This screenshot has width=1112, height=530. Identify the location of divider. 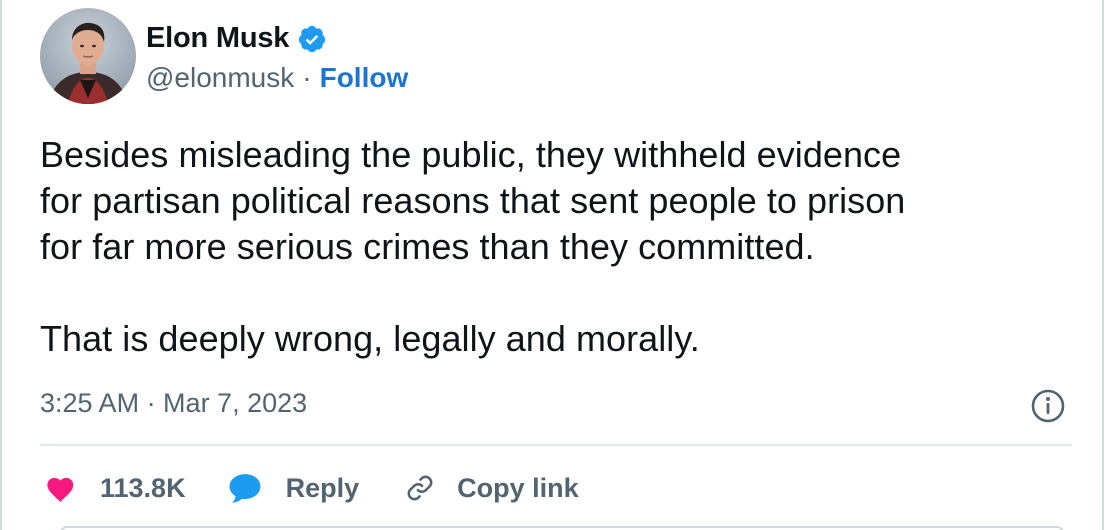
(556, 445).